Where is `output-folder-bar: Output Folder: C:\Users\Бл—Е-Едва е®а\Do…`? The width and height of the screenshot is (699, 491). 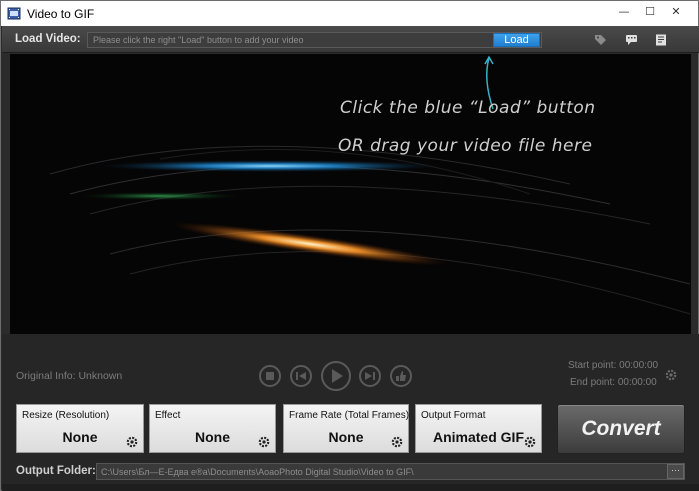 output-folder-bar: Output Folder: C:\Users\Бл—Е-Едва е®а\Do… is located at coordinates (350, 472).